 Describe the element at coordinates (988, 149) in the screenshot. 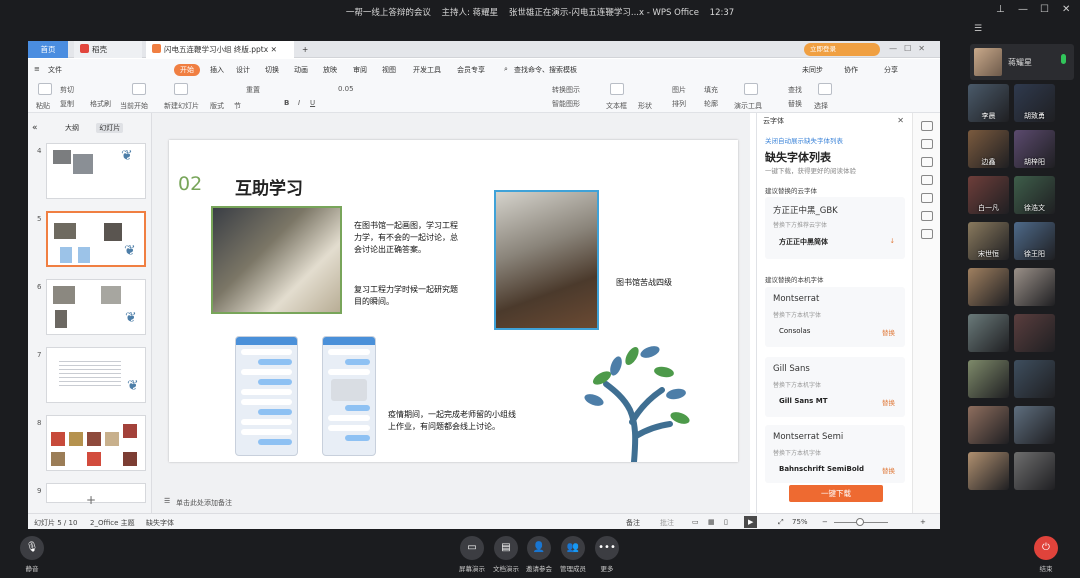

I see `participant-tile: 边鑫` at that location.